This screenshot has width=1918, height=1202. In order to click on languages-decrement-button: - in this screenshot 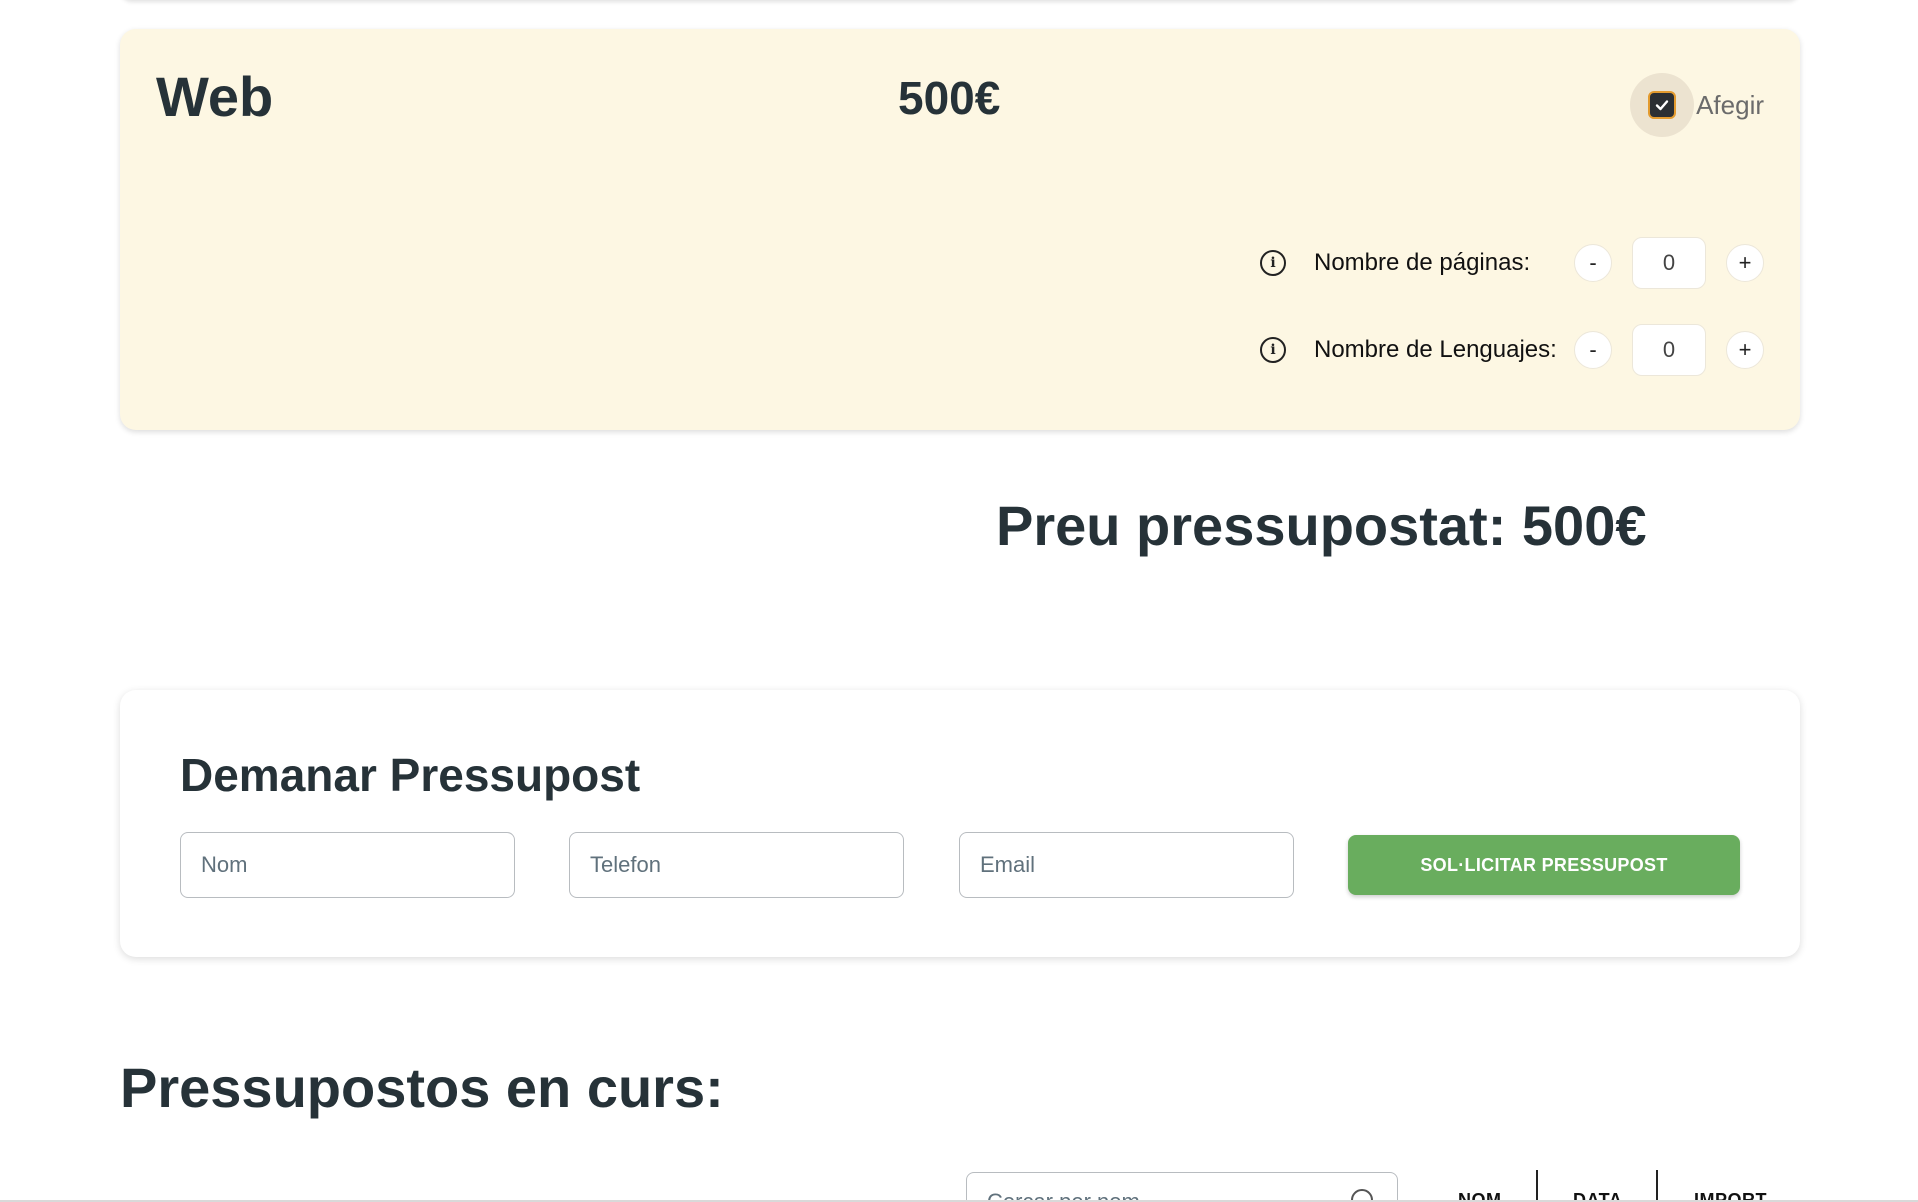, I will do `click(1593, 350)`.